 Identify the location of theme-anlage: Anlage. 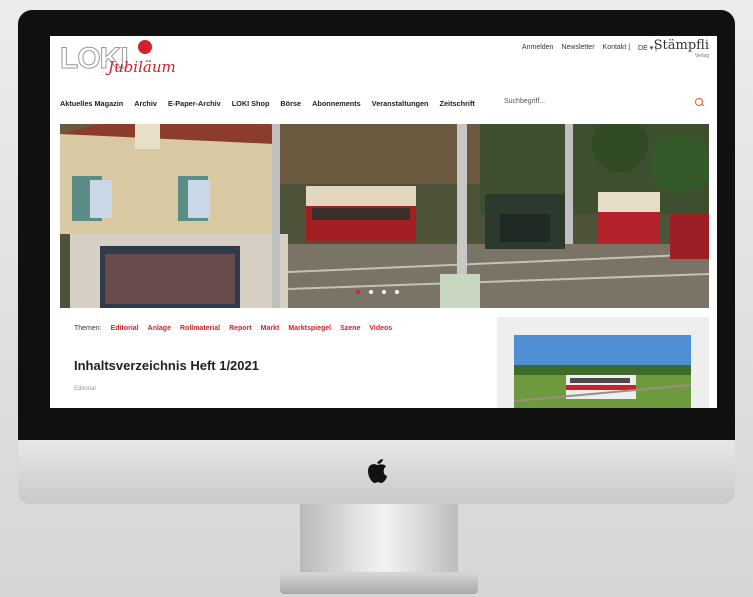
(159, 328).